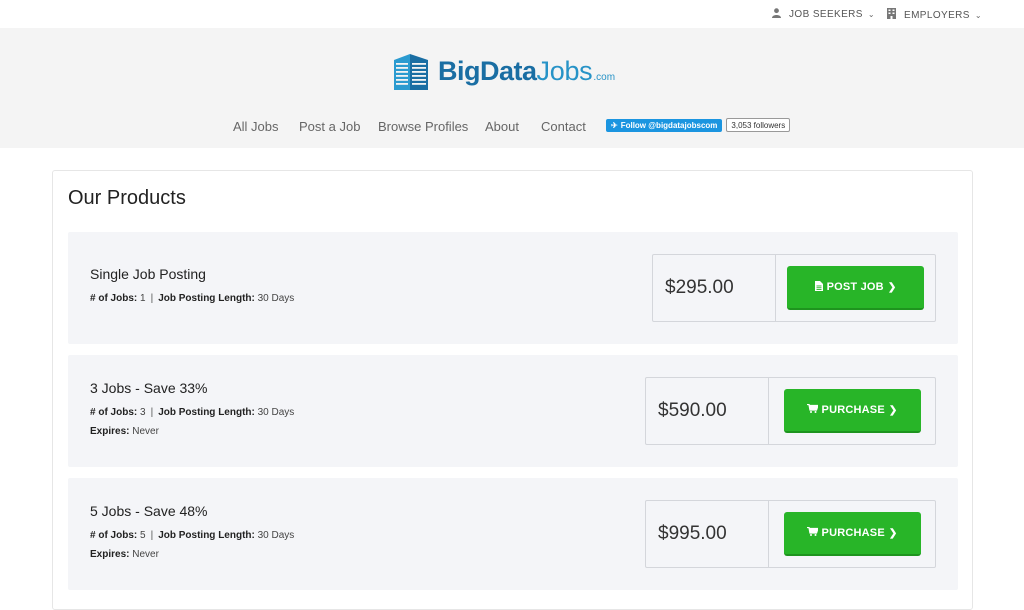  I want to click on post-job-button: POST JOB ❯, so click(855, 288).